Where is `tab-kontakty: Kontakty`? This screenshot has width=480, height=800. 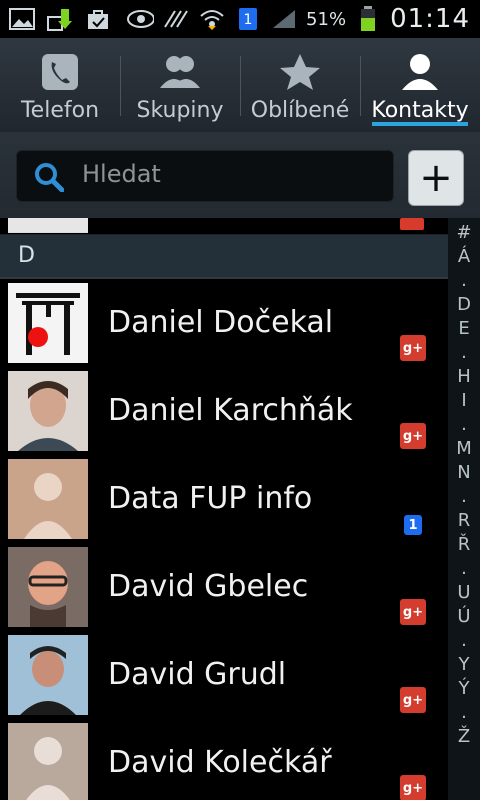 tab-kontakty: Kontakty is located at coordinates (420, 85).